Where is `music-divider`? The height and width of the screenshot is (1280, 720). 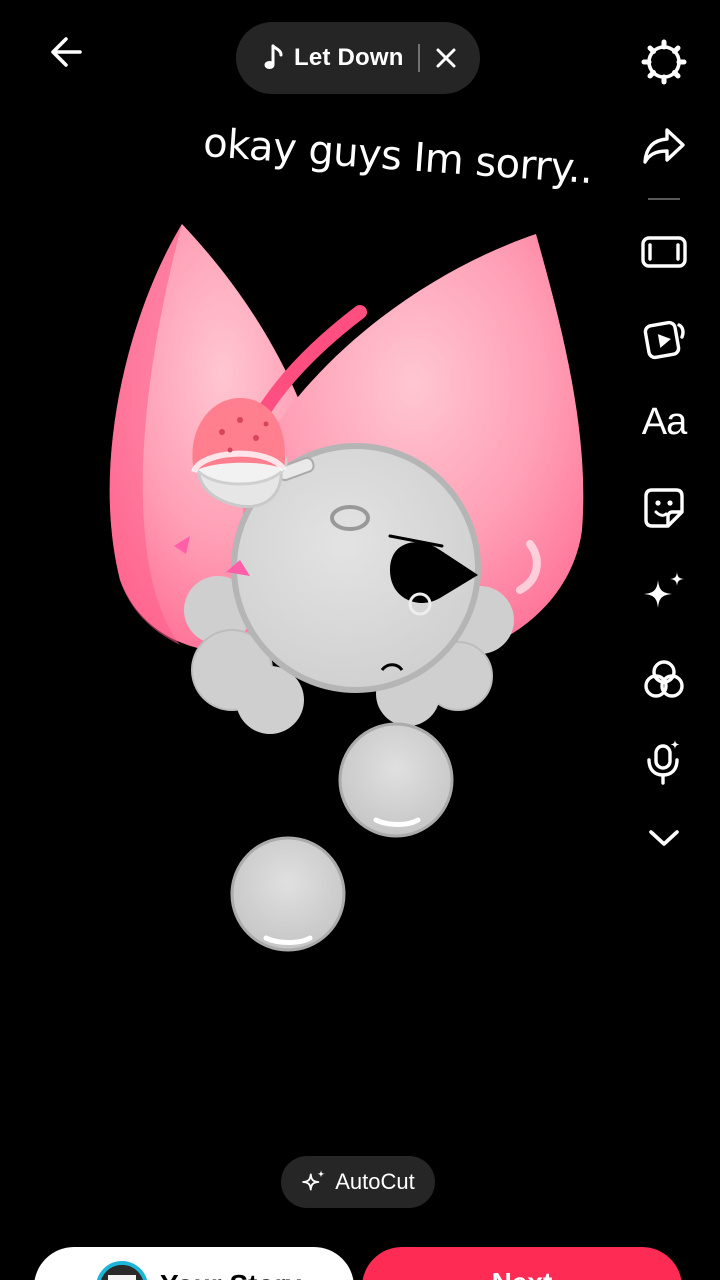
music-divider is located at coordinates (418, 58).